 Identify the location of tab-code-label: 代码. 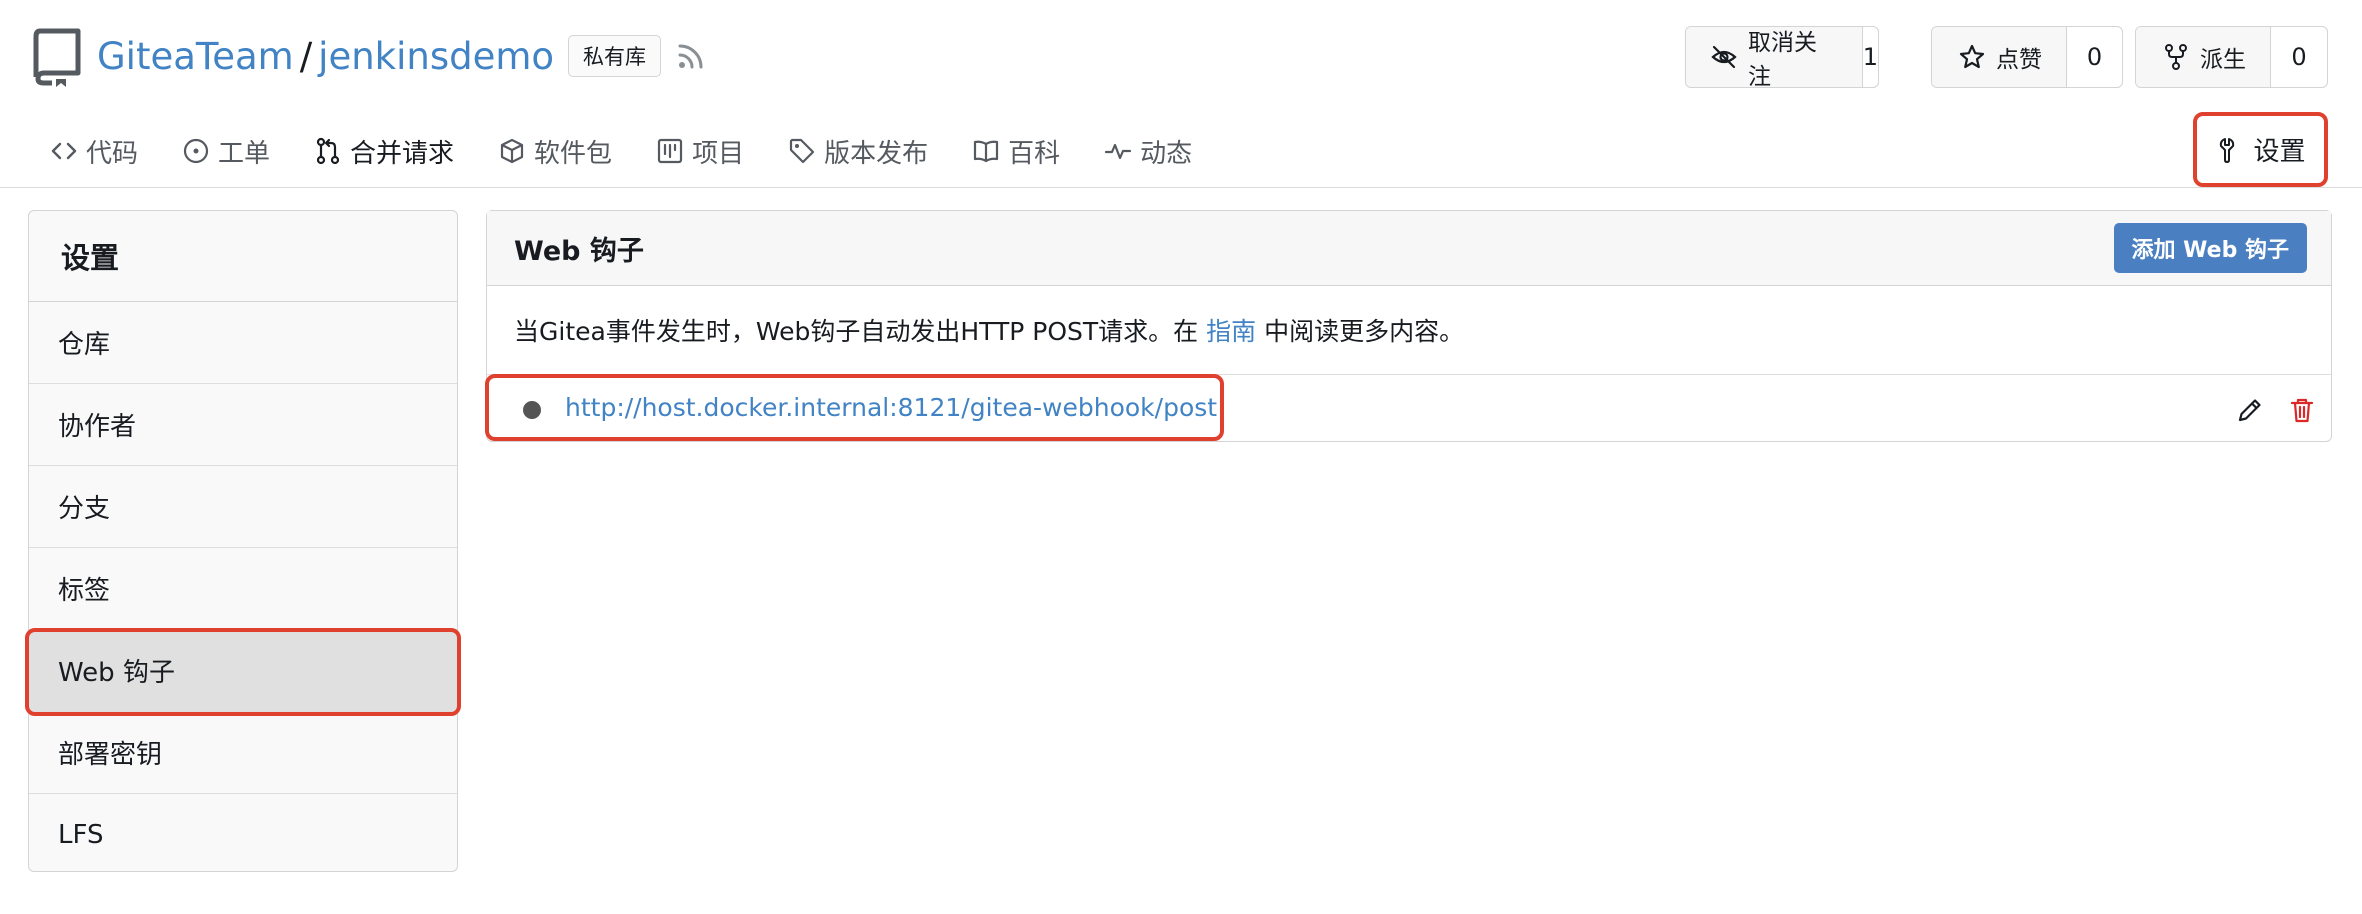
(112, 153).